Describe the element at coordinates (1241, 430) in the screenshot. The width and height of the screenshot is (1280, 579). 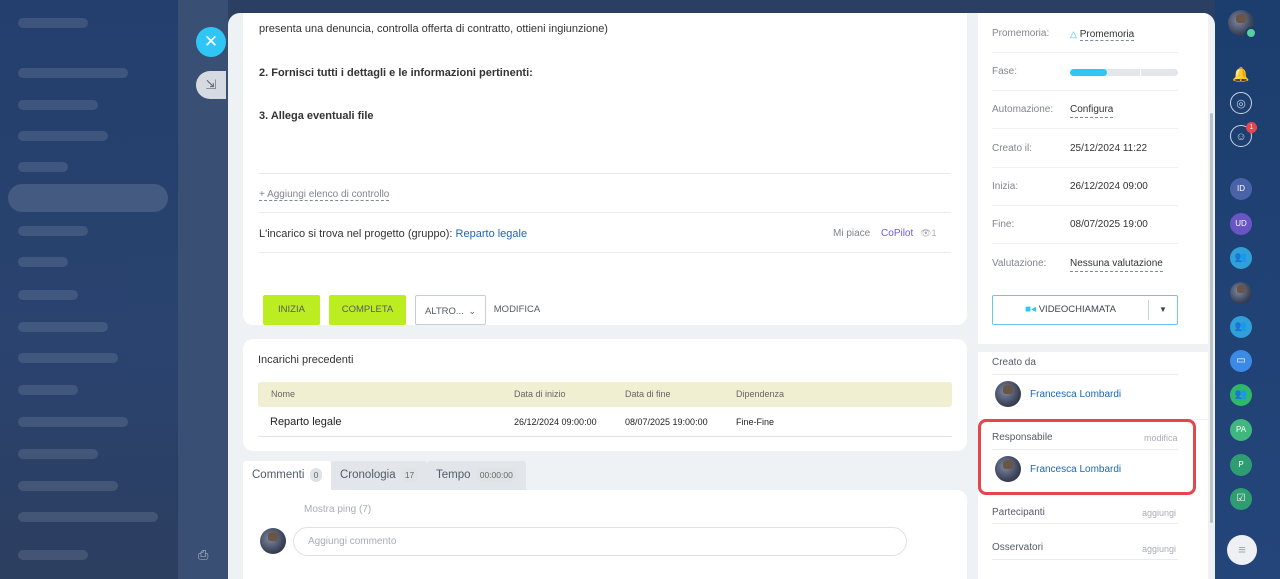
I see `avatar: PA` at that location.